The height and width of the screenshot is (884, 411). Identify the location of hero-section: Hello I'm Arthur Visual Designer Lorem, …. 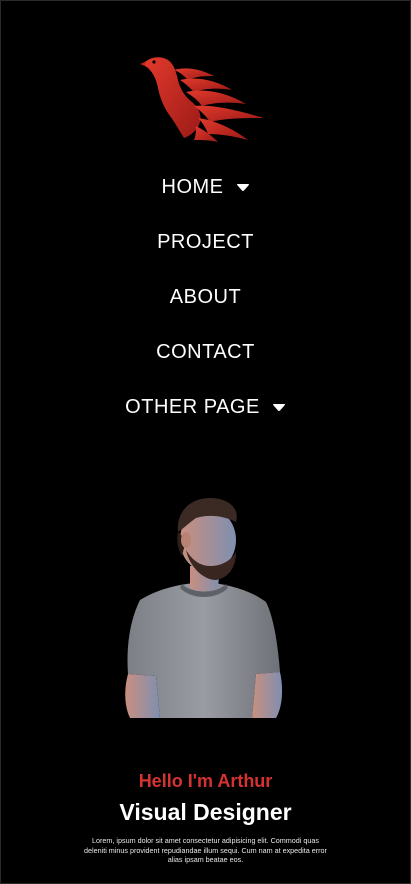
(205, 816).